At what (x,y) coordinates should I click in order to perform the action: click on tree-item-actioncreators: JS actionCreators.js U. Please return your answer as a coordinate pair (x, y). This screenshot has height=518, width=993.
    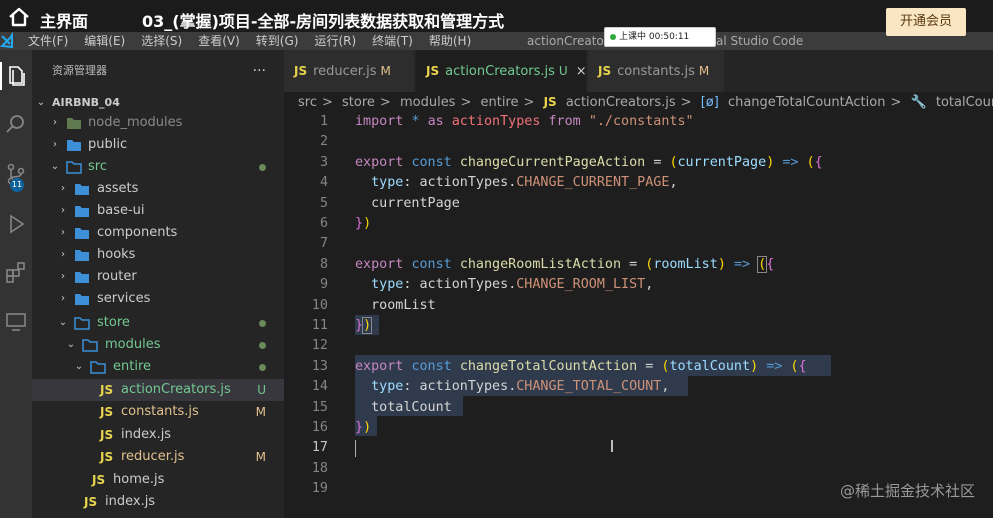
    Looking at the image, I should click on (158, 390).